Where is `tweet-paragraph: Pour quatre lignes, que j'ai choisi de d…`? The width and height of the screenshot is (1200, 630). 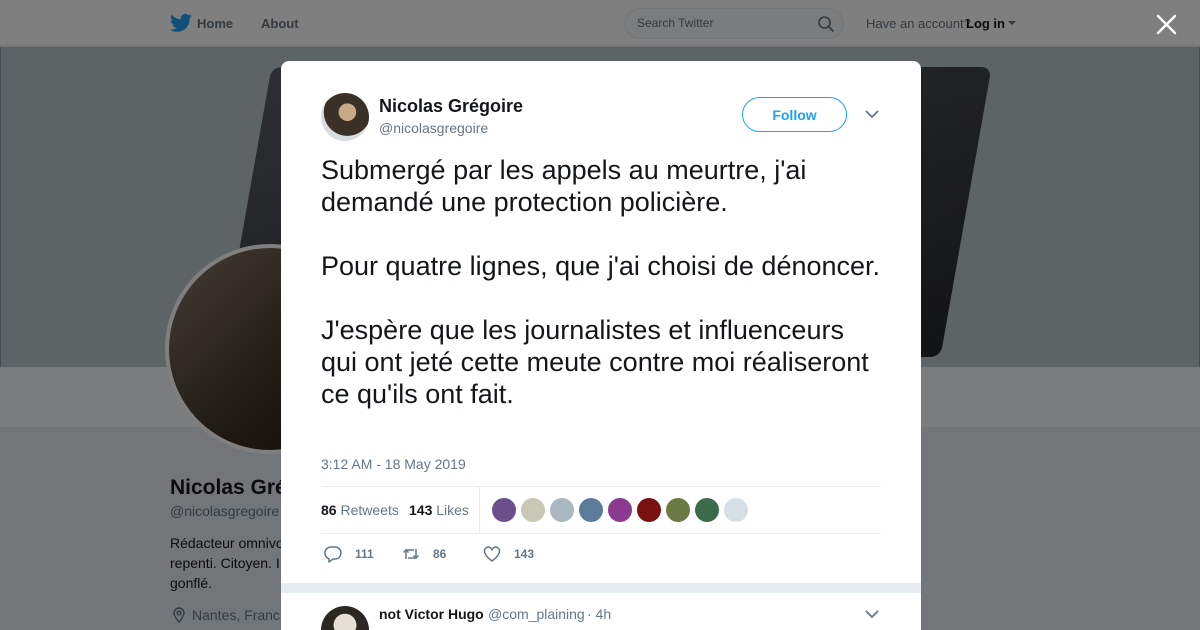
tweet-paragraph: Pour quatre lignes, que j'ai choisi de d… is located at coordinates (601, 266).